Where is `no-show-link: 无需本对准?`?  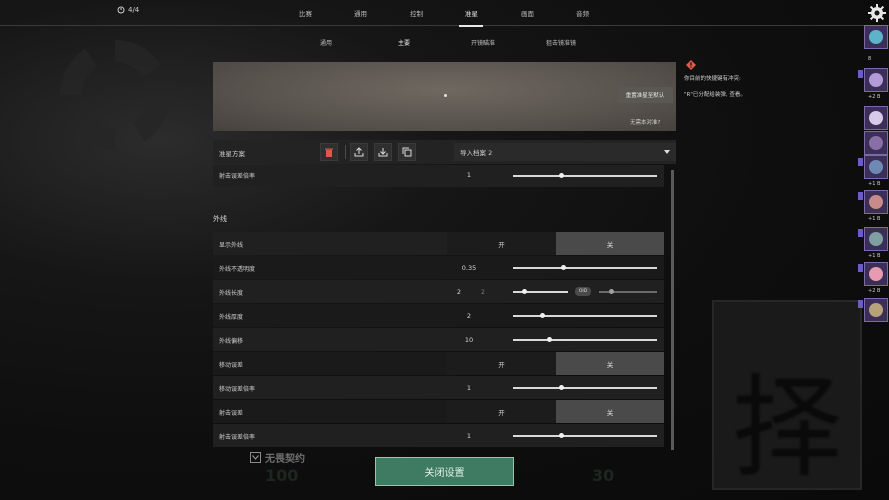 no-show-link: 无需本对准? is located at coordinates (645, 122).